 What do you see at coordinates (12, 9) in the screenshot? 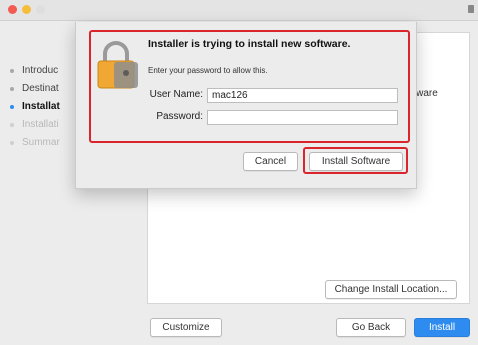
I see `close-button` at bounding box center [12, 9].